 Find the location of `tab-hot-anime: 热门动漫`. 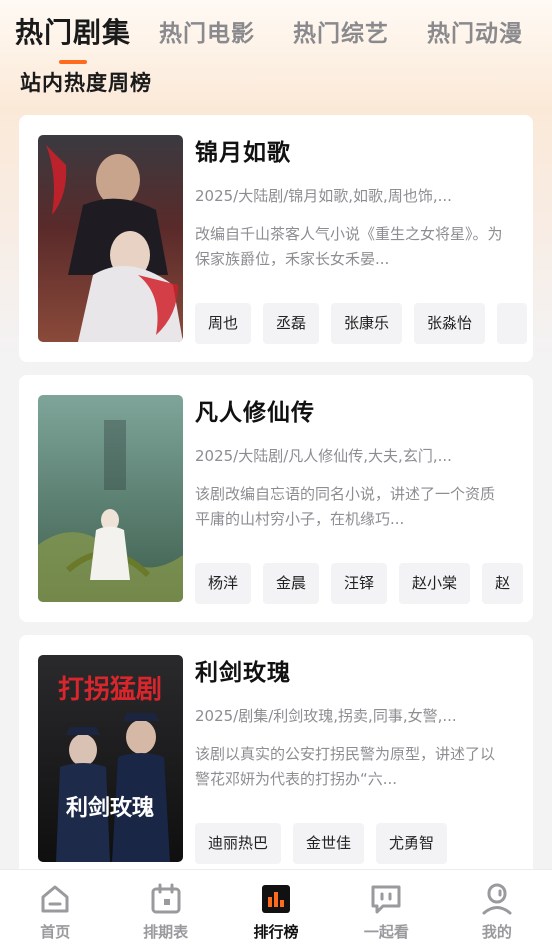

tab-hot-anime: 热门动漫 is located at coordinates (475, 31).